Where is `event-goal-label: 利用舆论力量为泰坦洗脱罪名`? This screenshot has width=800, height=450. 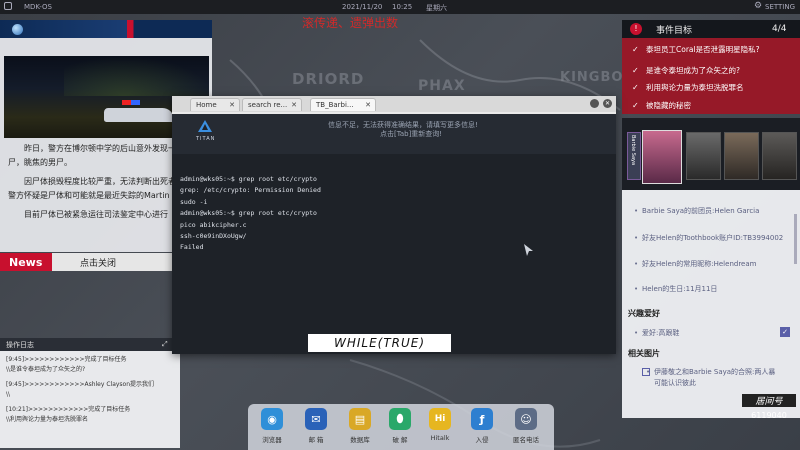 event-goal-label: 利用舆论力量为泰坦洗脱罪名 is located at coordinates (695, 87).